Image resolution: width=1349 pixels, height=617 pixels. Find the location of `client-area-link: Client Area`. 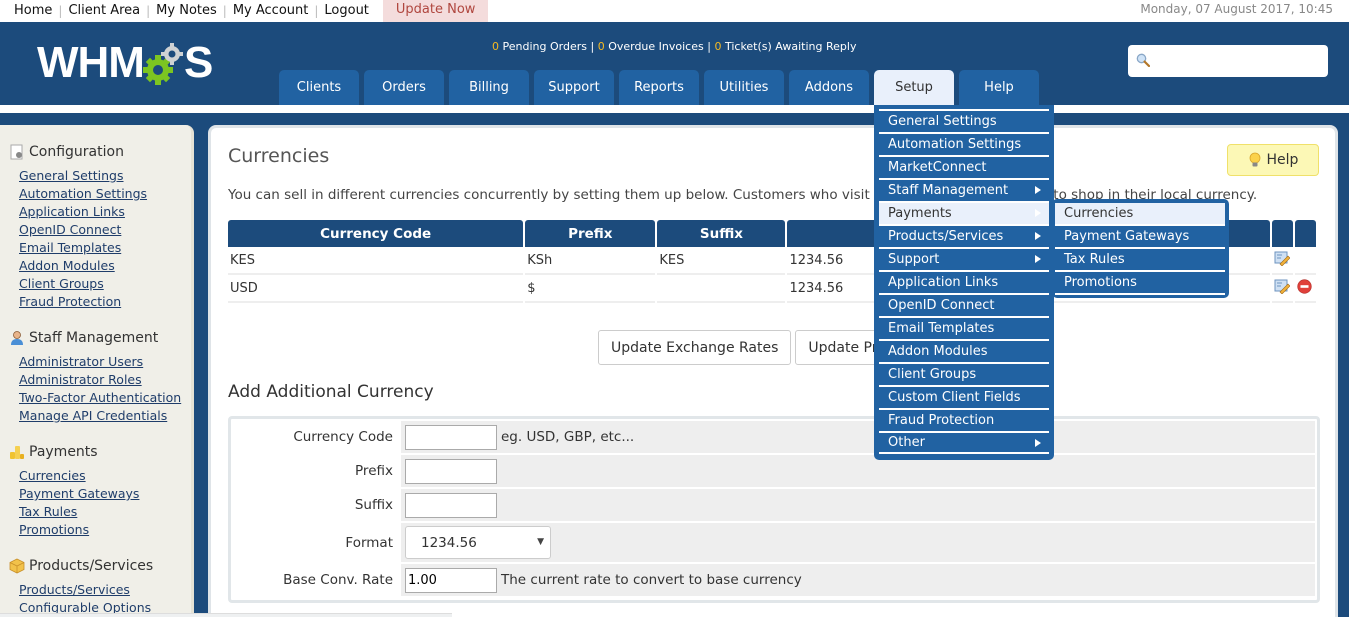

client-area-link: Client Area is located at coordinates (104, 11).